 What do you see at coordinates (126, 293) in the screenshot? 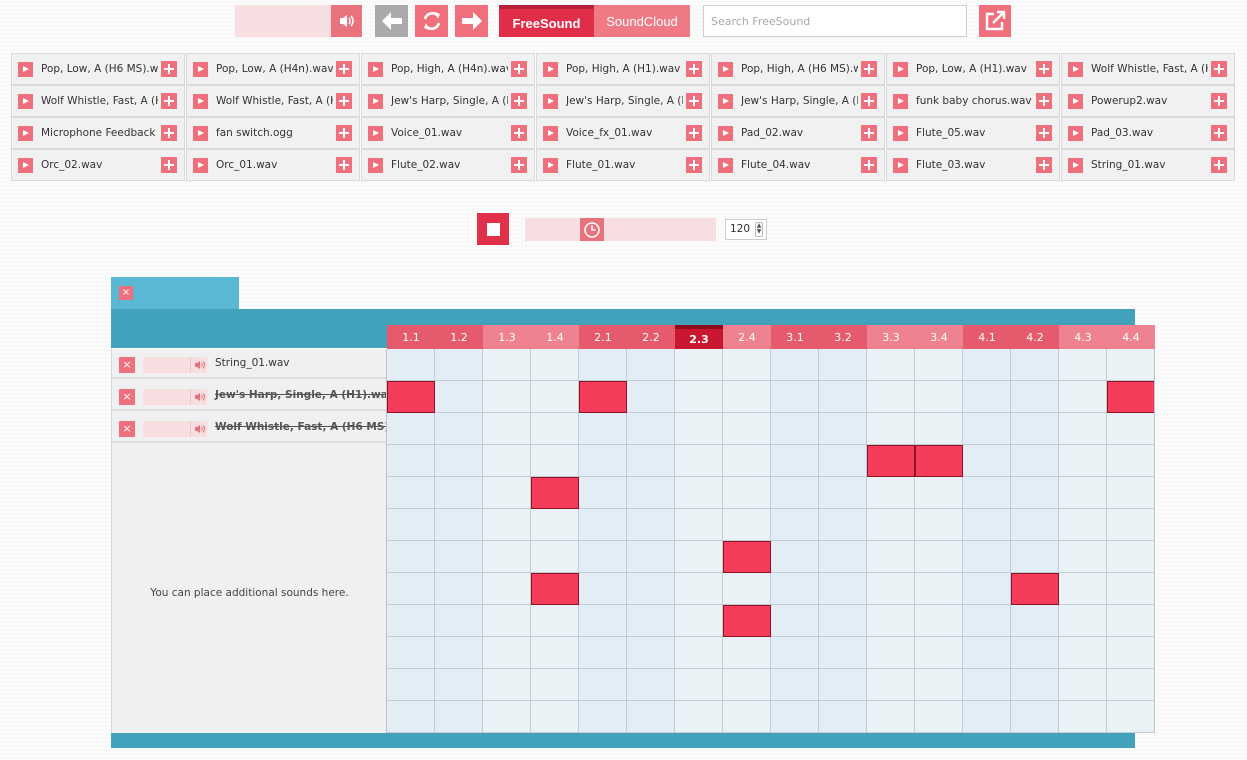
I see `close-tab-button: ×` at bounding box center [126, 293].